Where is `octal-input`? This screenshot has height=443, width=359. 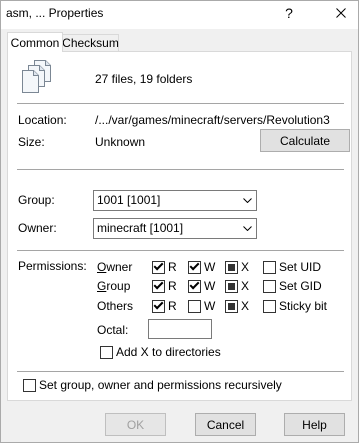 octal-input is located at coordinates (180, 329).